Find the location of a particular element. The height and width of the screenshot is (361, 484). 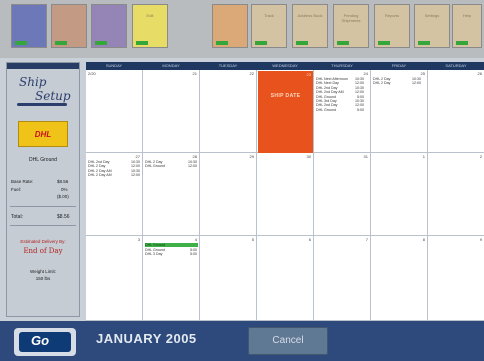

day-number: 22 is located at coordinates (251, 73).